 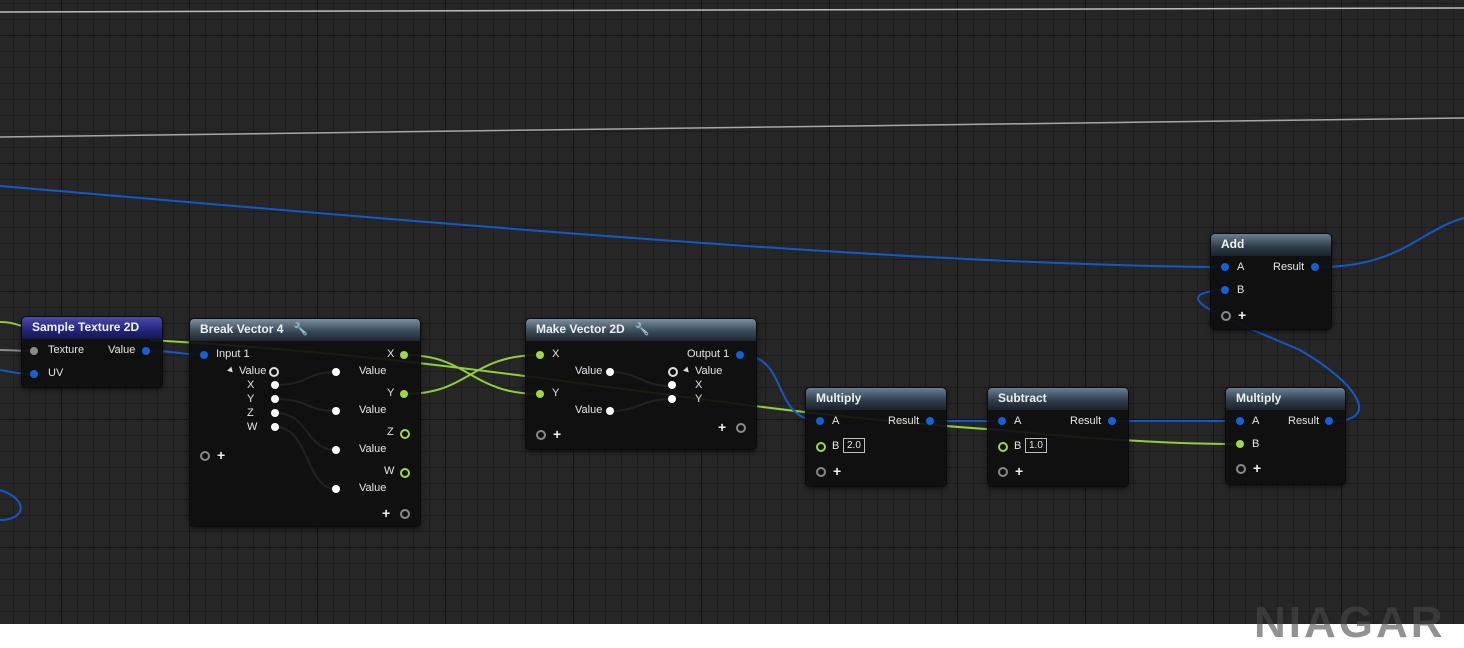 I want to click on value-y-label: Value, so click(x=373, y=410).